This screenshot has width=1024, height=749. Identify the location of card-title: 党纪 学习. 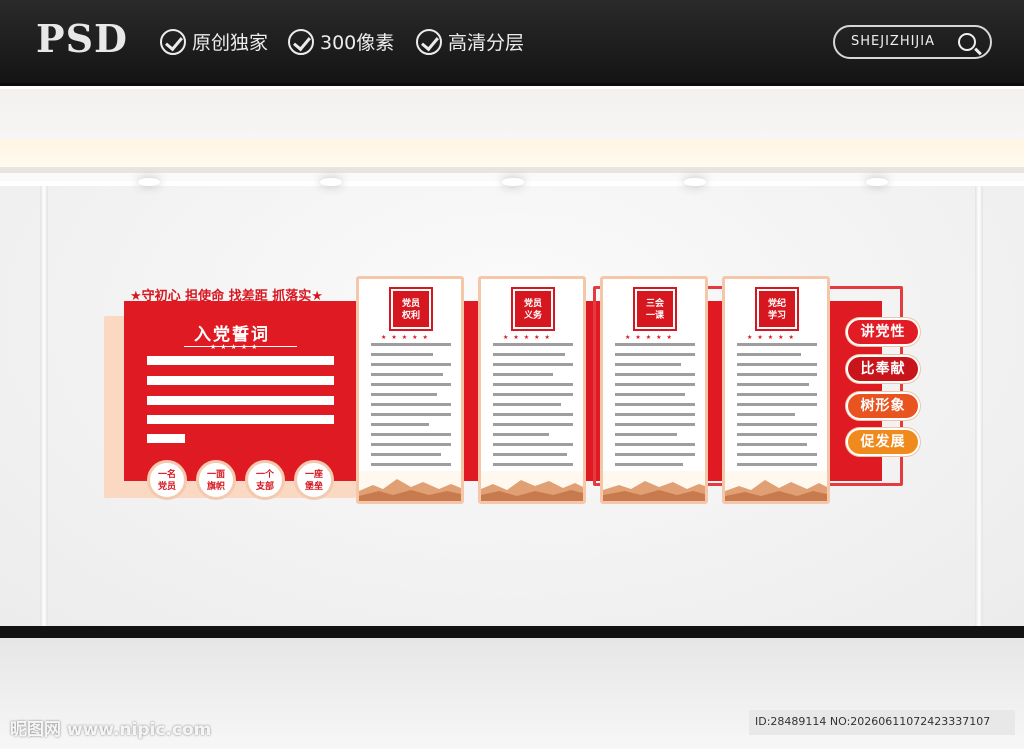
(777, 309).